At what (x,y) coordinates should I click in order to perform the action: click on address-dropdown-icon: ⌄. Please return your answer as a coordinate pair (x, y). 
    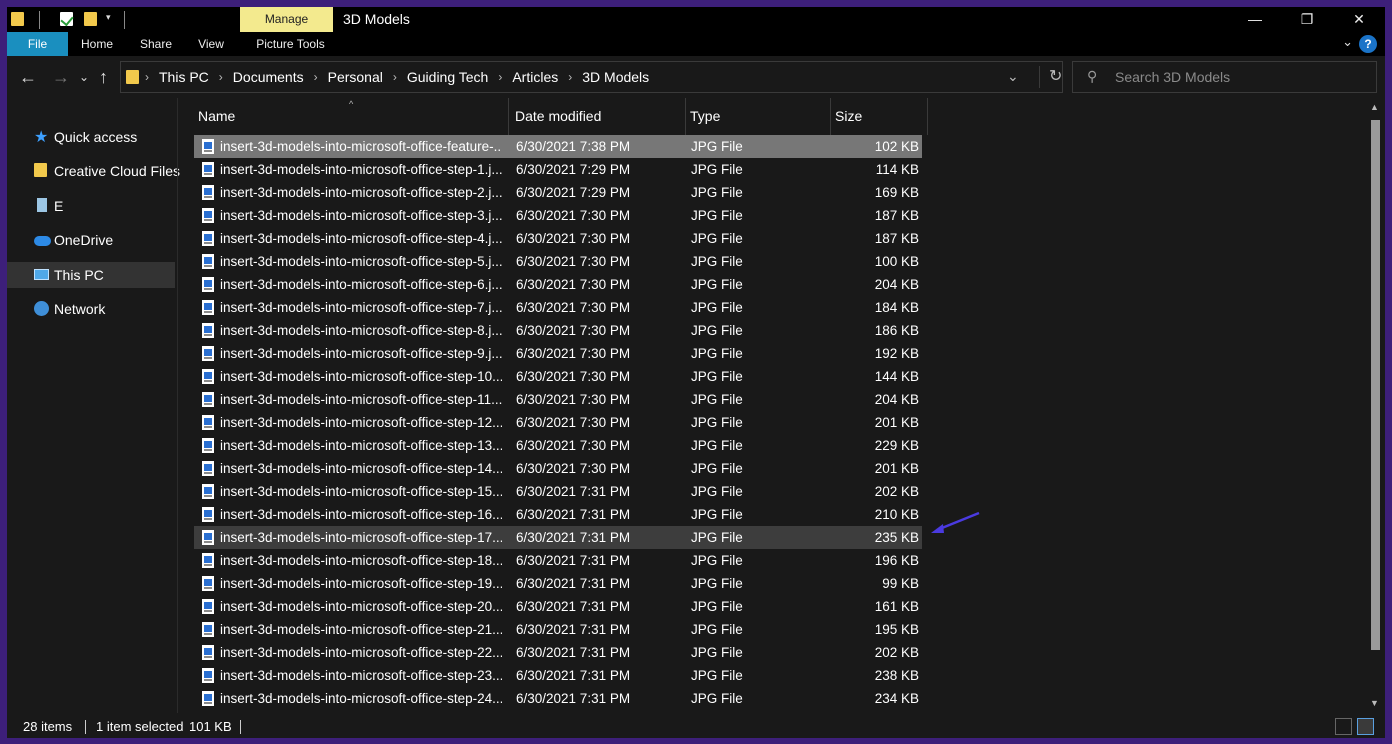
    Looking at the image, I should click on (1013, 76).